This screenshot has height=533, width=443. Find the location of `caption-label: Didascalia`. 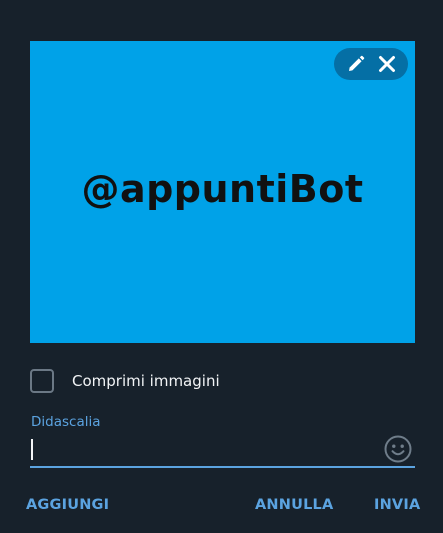

caption-label: Didascalia is located at coordinates (66, 422).